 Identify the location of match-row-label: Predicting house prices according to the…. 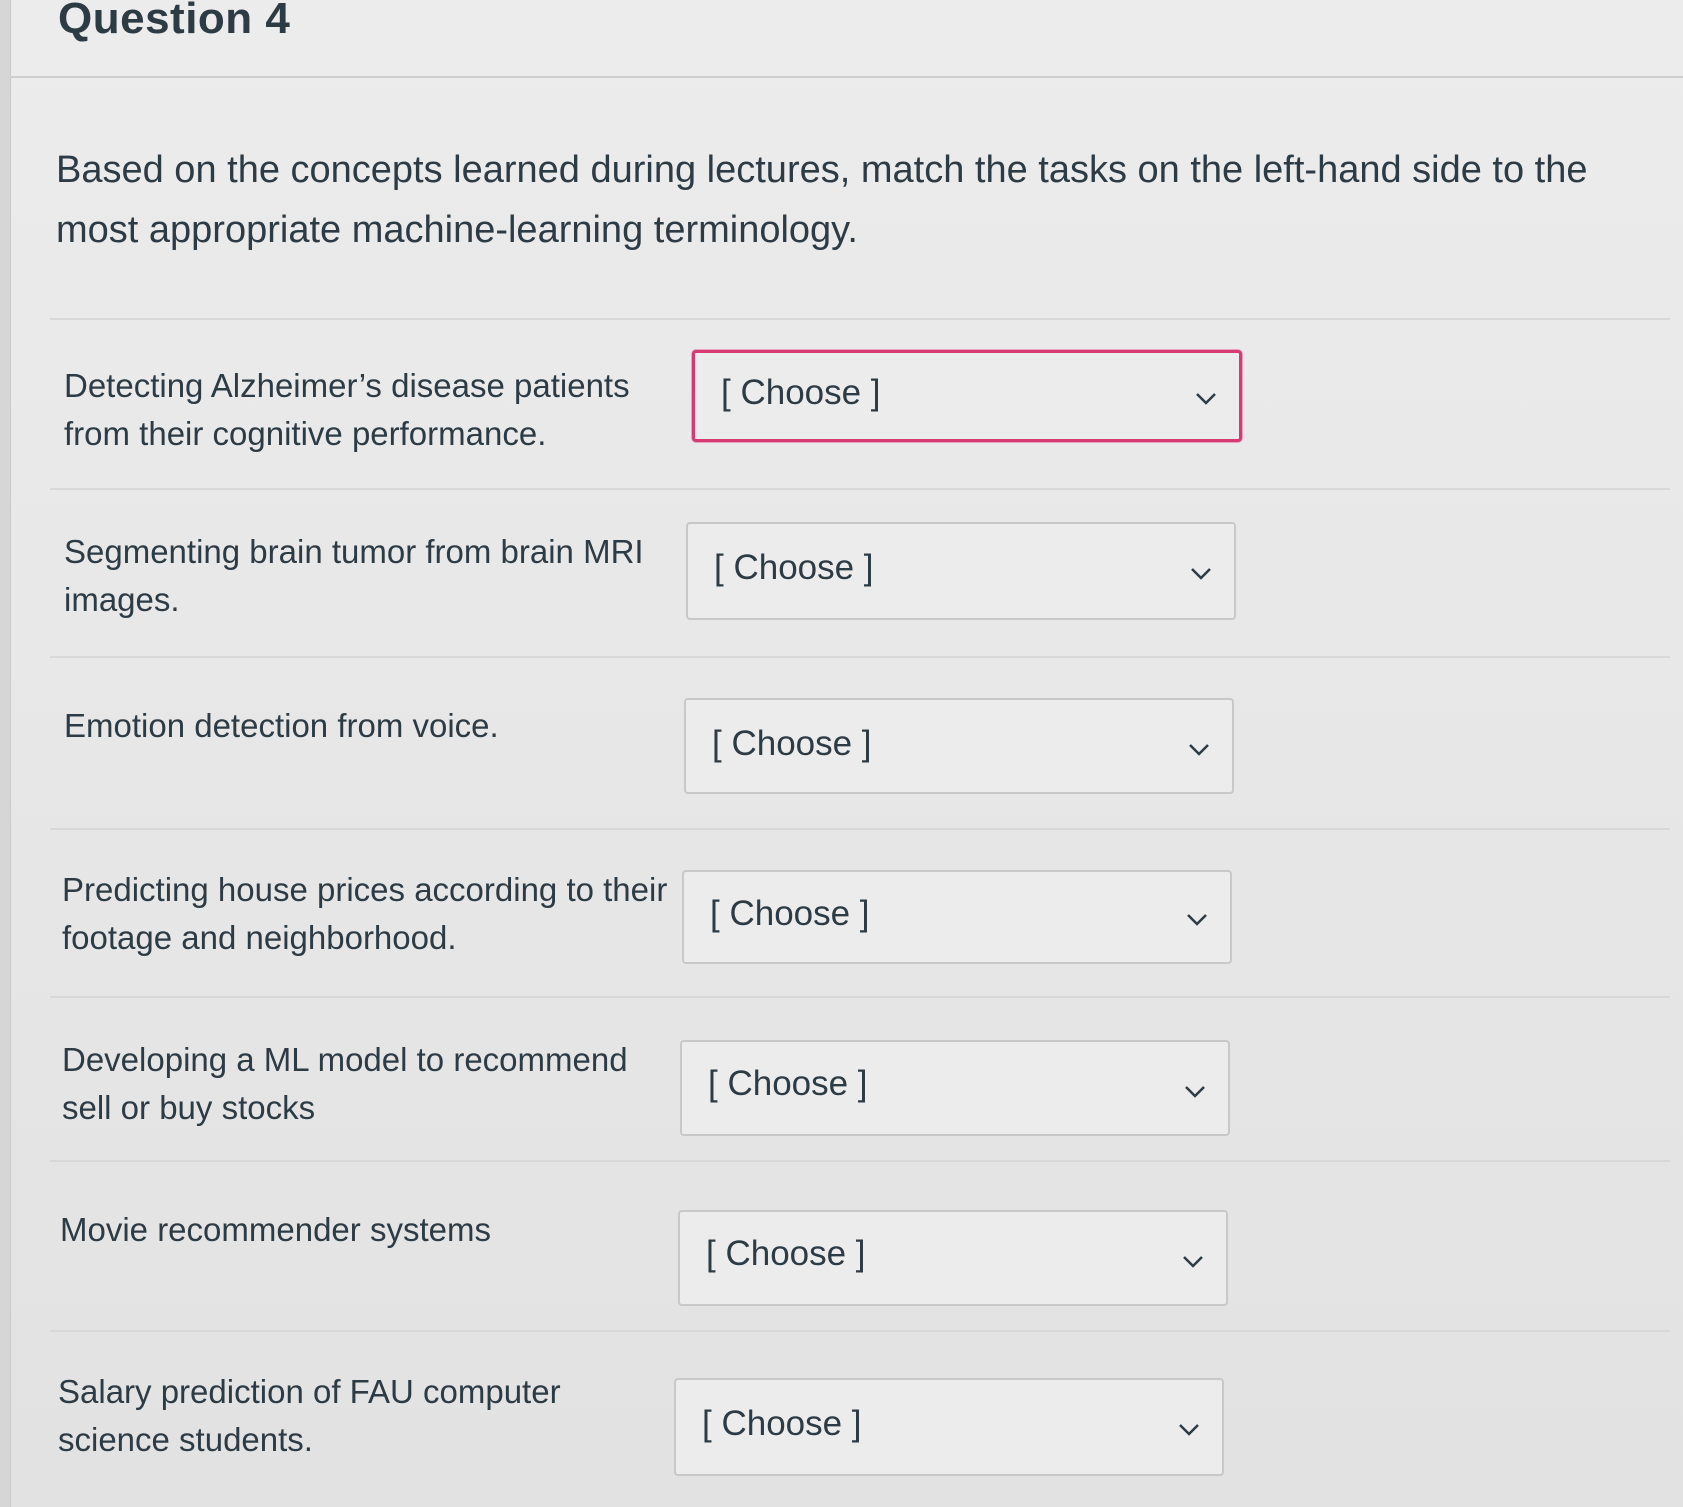
(365, 913).